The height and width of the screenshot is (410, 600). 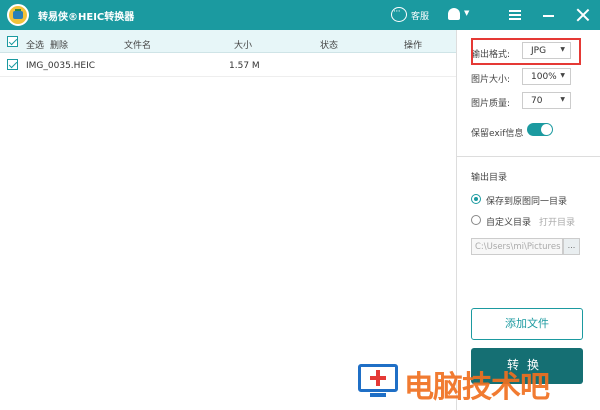 I want to click on image-size-select: 100% ▼, so click(x=546, y=76).